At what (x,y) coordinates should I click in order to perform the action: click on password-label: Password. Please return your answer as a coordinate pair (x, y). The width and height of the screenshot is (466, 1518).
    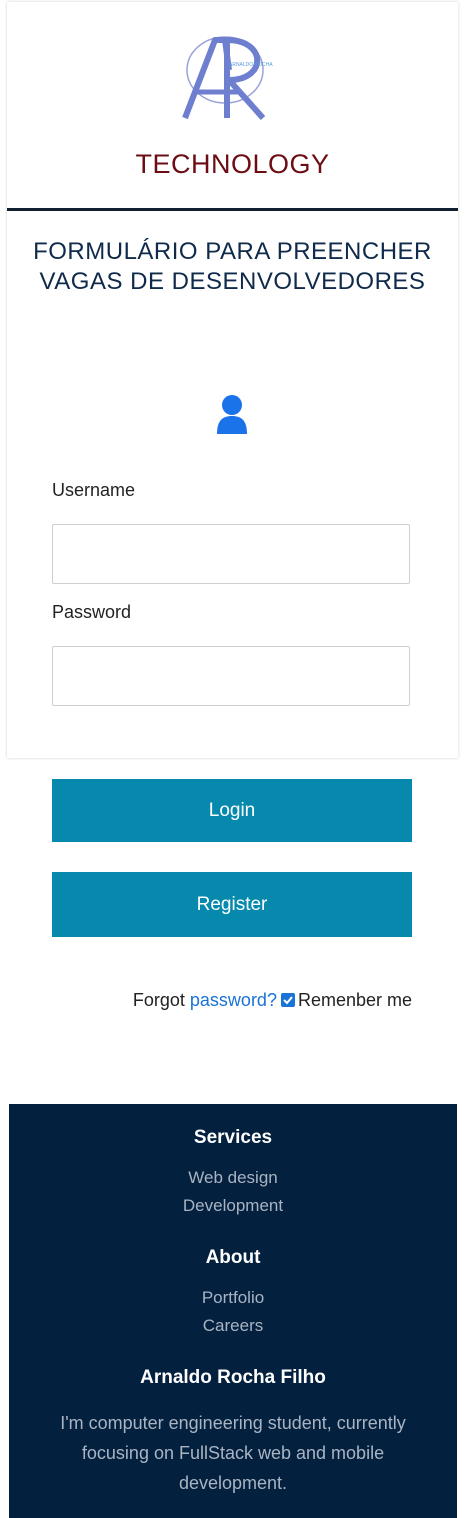
    Looking at the image, I should click on (92, 612).